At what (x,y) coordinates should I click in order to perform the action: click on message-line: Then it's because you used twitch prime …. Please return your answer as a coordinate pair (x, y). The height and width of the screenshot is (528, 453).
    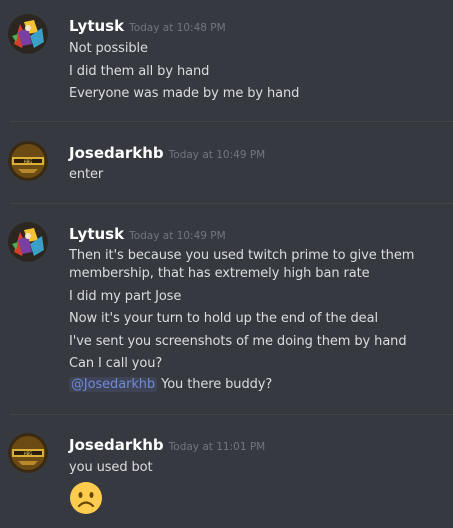
    Looking at the image, I should click on (242, 255).